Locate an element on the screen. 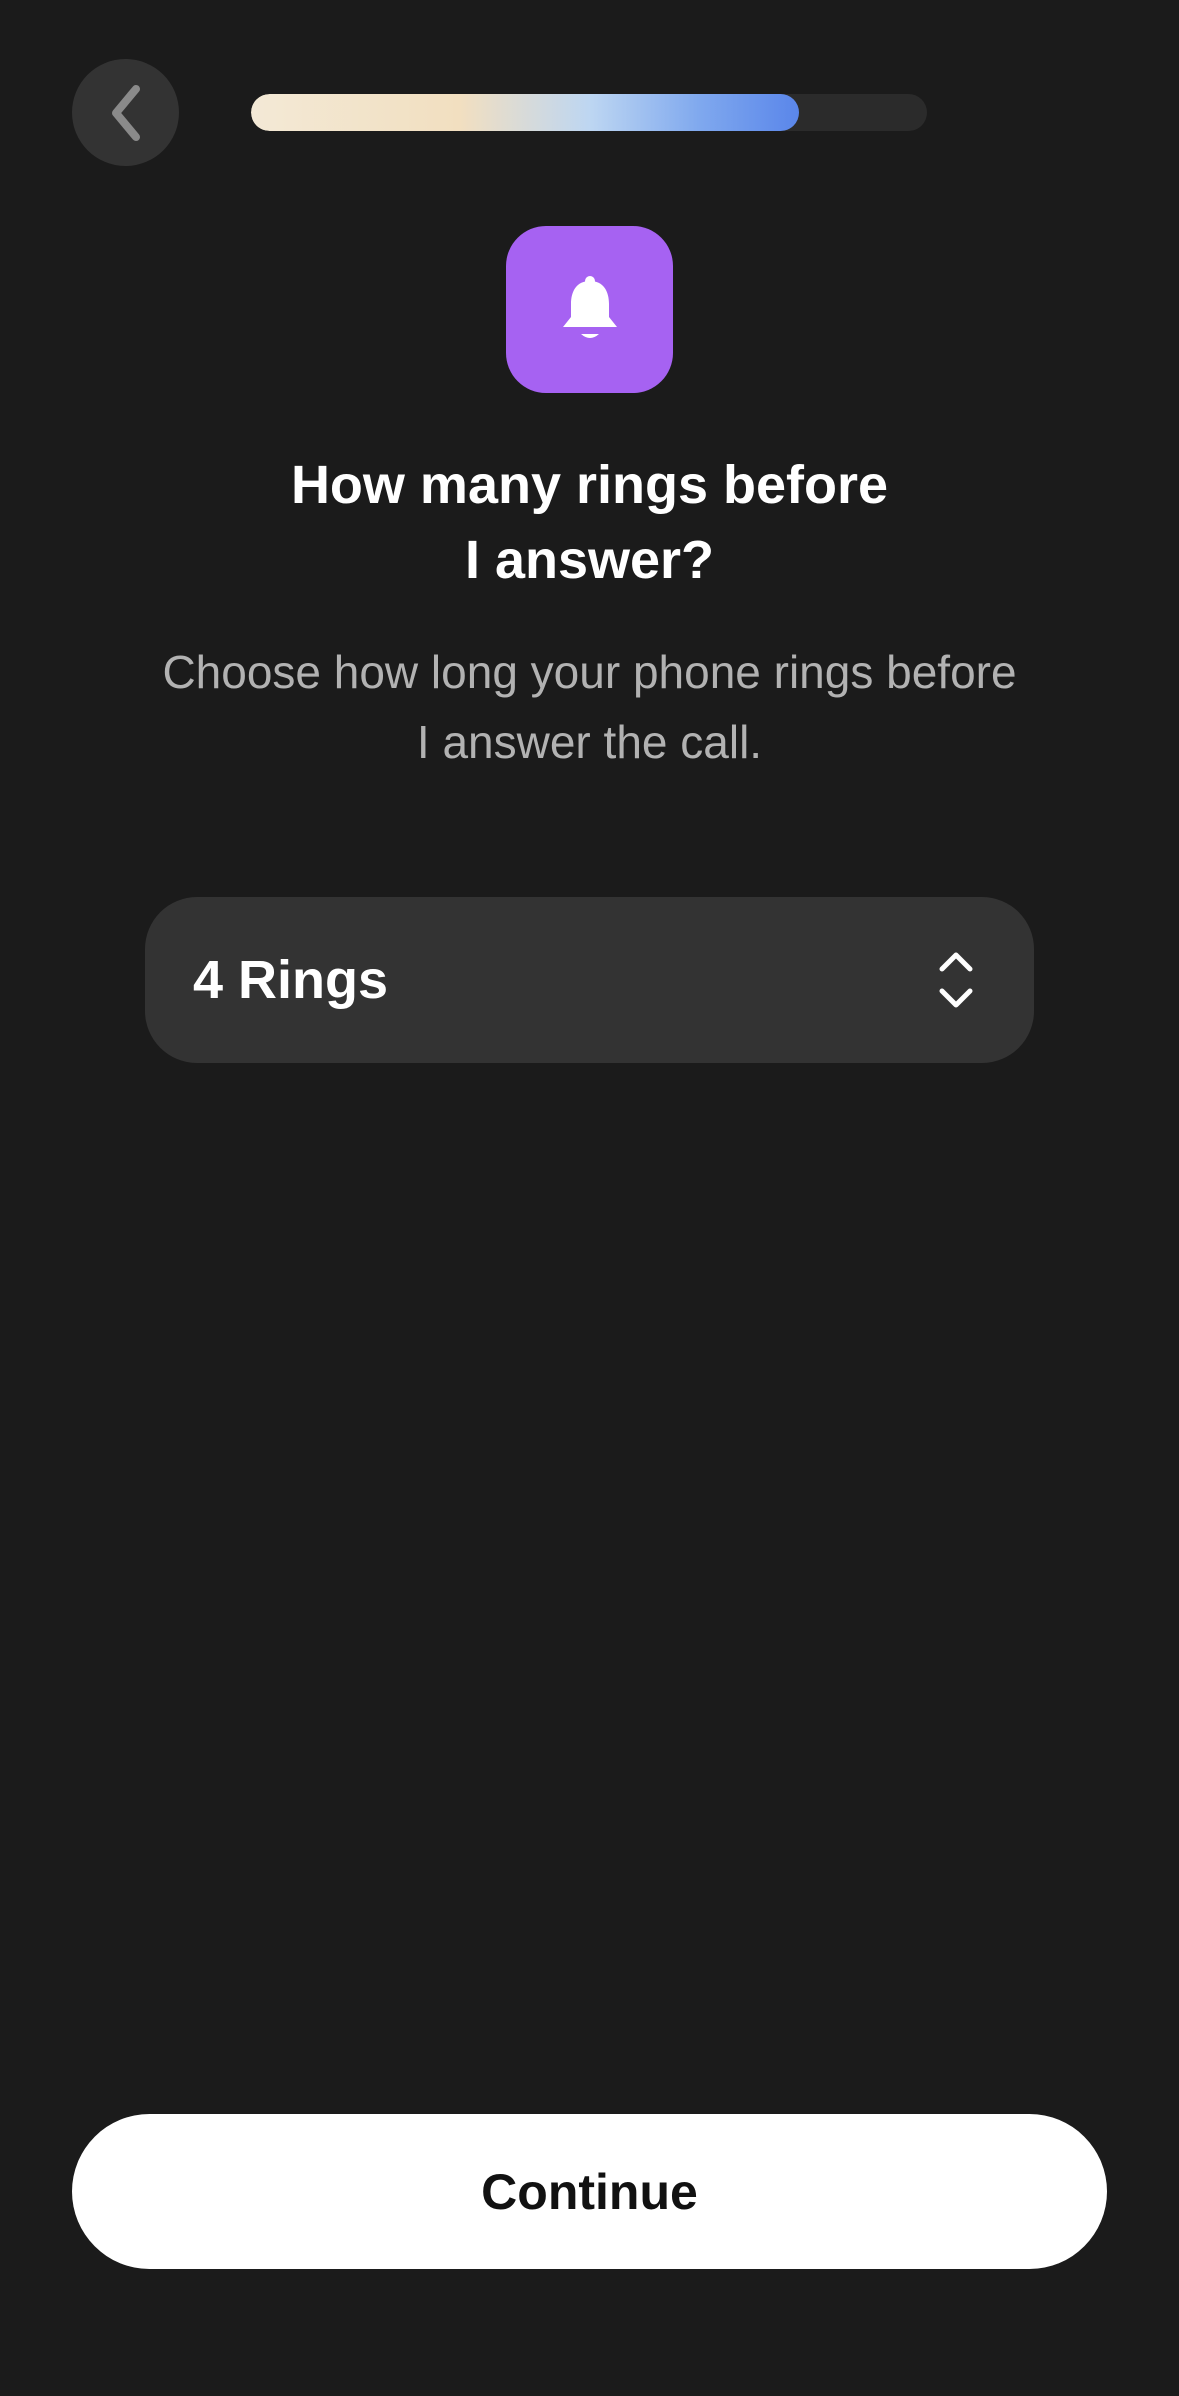 This screenshot has width=1179, height=2396. onboarding-progress-bar is located at coordinates (589, 112).